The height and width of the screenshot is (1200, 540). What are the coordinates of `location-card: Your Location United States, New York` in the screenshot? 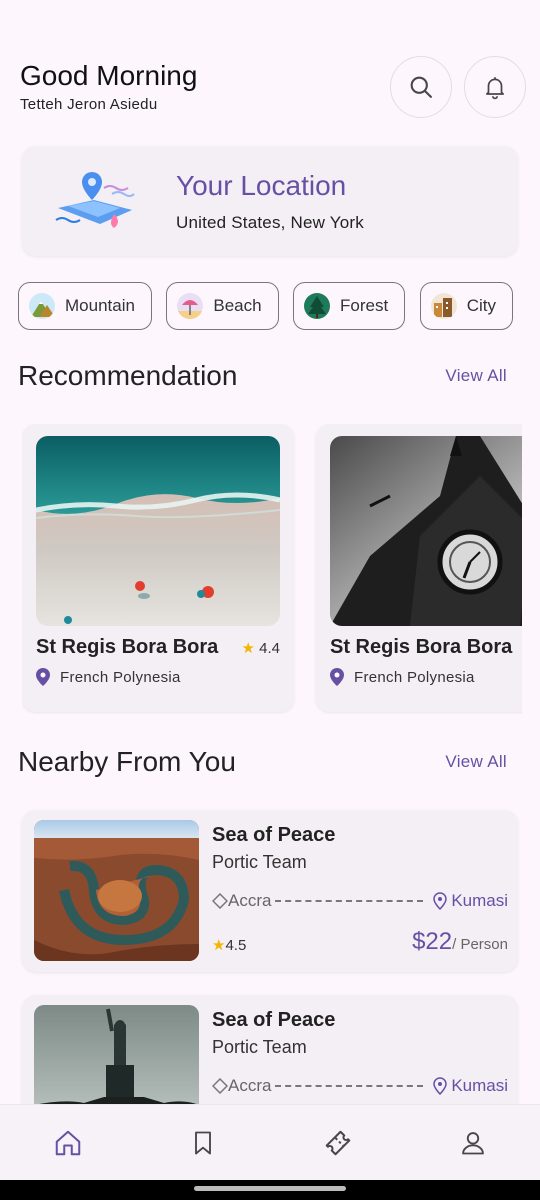 It's located at (270, 201).